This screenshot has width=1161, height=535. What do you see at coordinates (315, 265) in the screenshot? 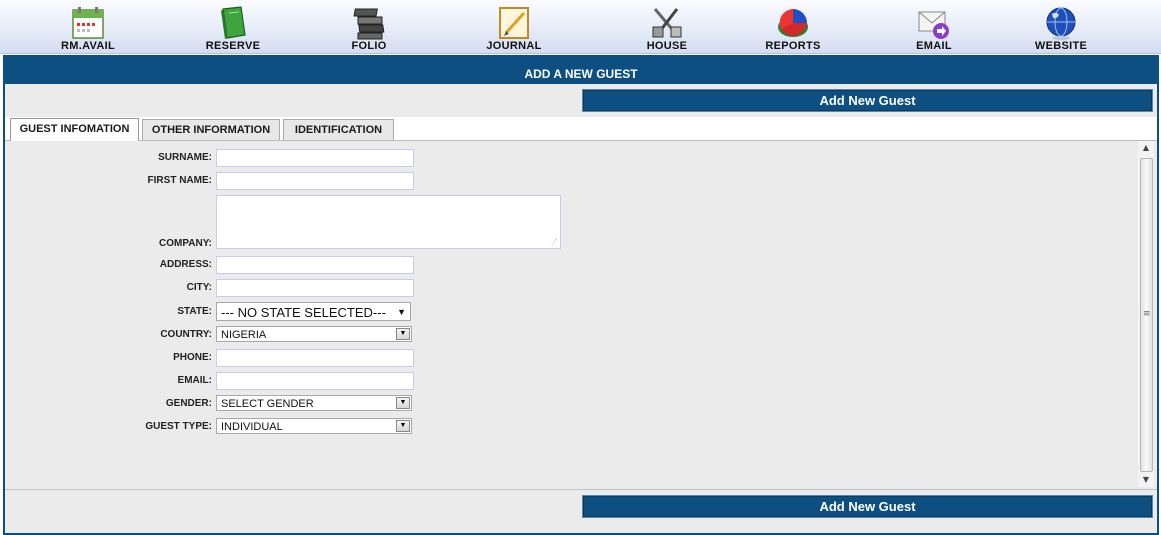
I see `address-input` at bounding box center [315, 265].